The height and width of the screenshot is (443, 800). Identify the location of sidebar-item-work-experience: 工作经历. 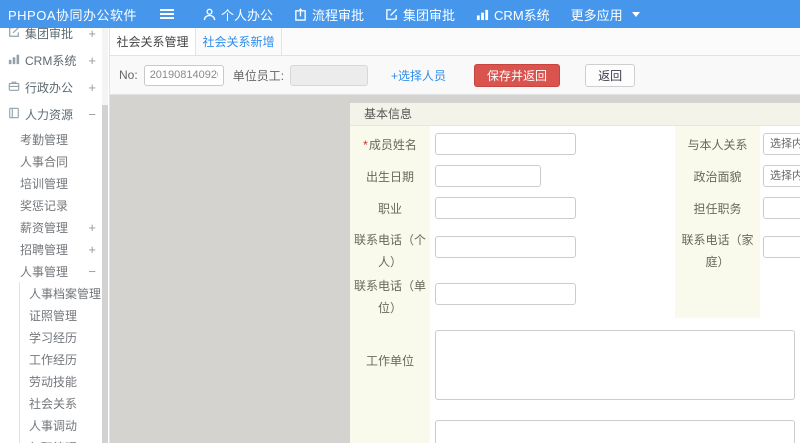
(64, 359).